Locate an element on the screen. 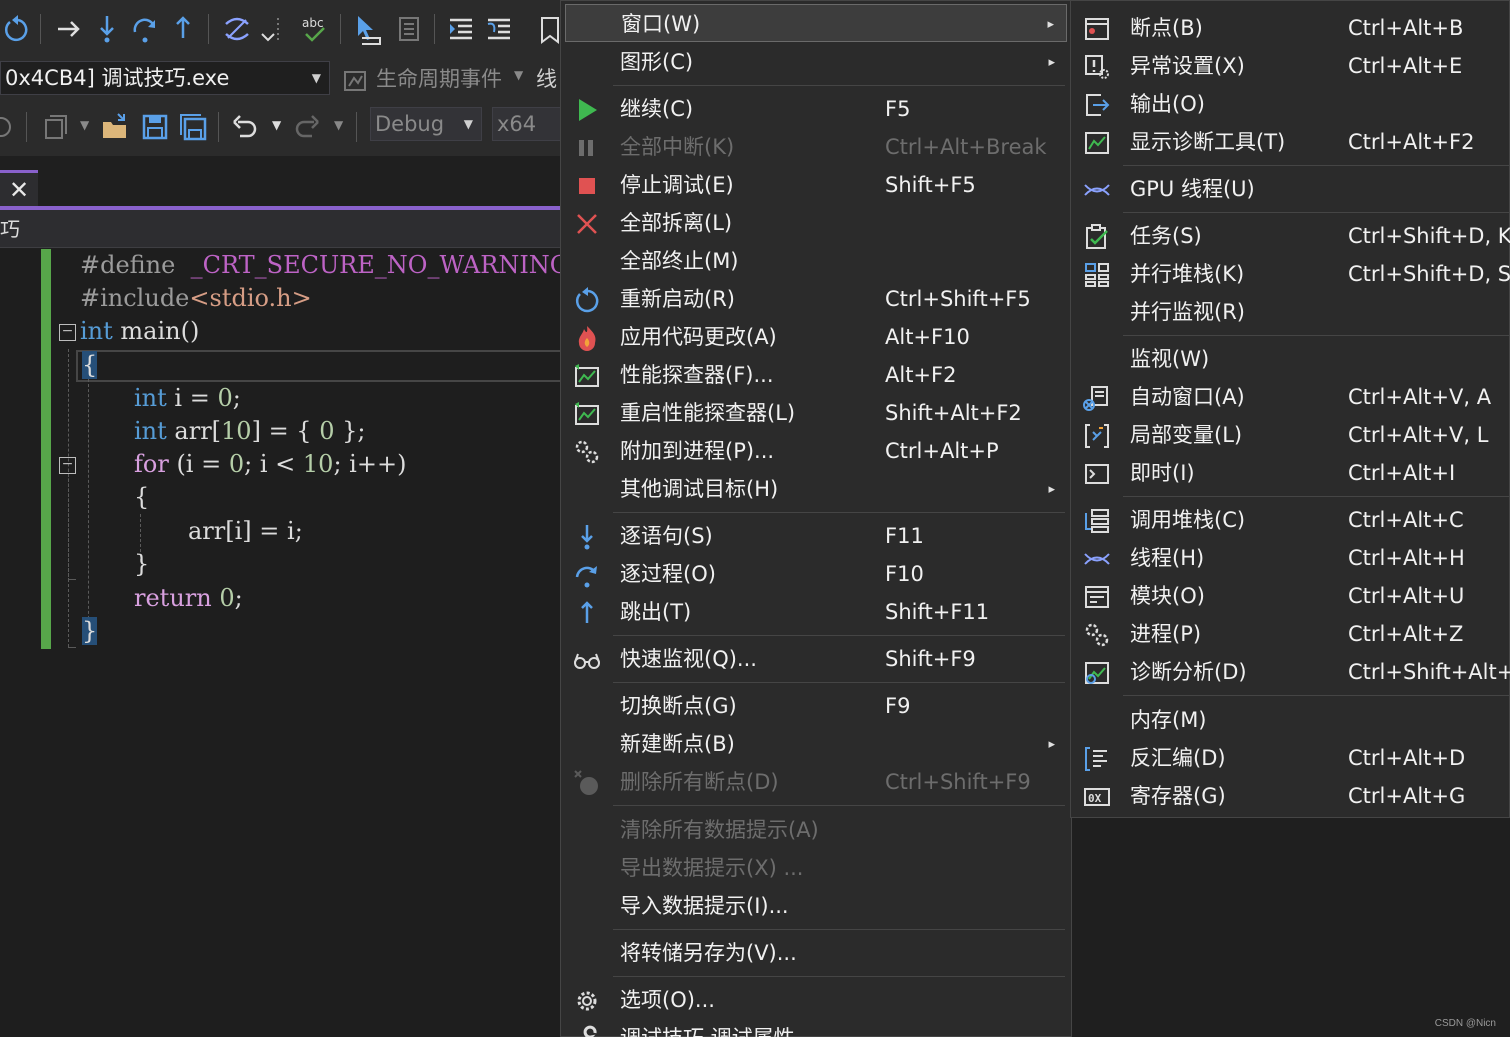 This screenshot has width=1510, height=1037. menu-item-quick-watch: 快速监视(Q)... Shift+F9 is located at coordinates (816, 659).